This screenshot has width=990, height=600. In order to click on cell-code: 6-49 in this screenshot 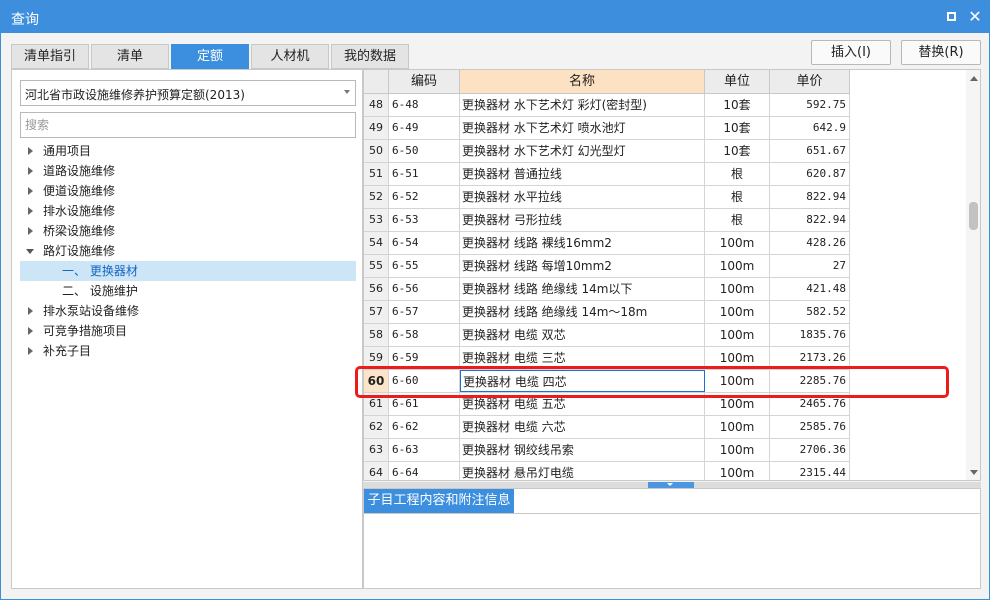, I will do `click(424, 128)`.